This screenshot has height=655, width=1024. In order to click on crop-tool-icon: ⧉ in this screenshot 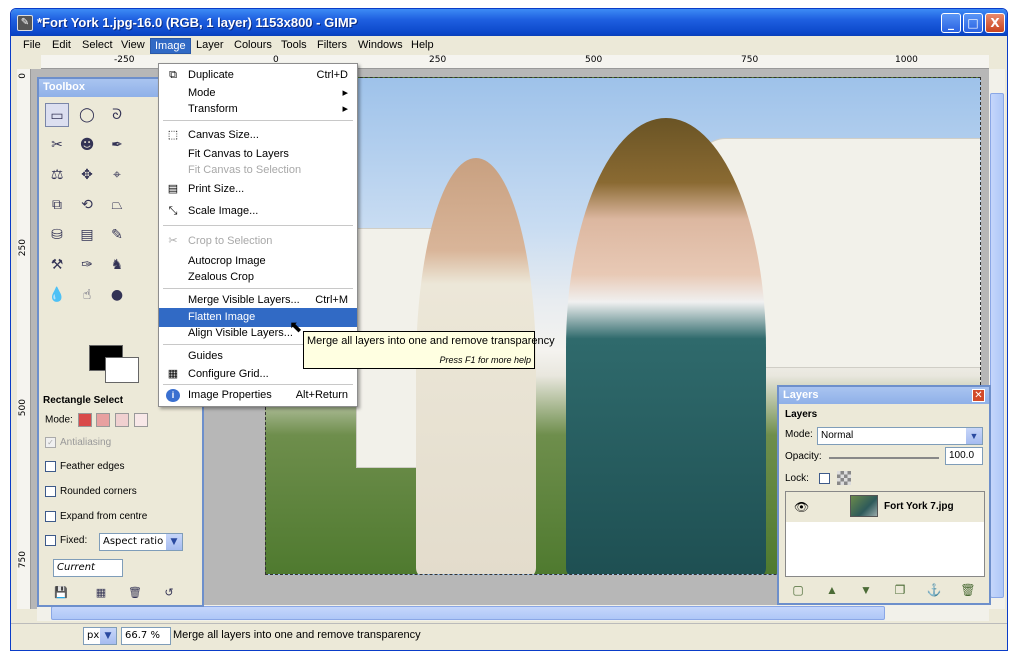, I will do `click(57, 205)`.